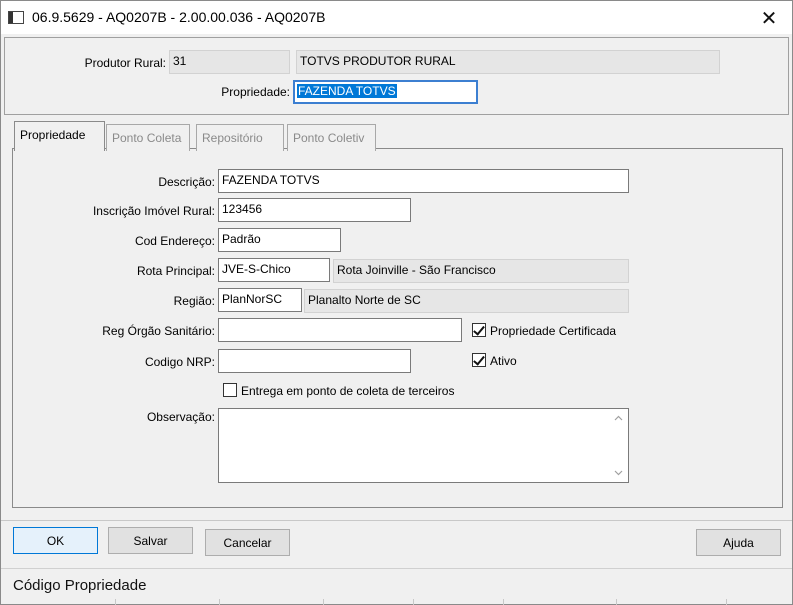 The width and height of the screenshot is (793, 605). Describe the element at coordinates (174, 241) in the screenshot. I see `cod-endereco-label: Cod Endereço:` at that location.